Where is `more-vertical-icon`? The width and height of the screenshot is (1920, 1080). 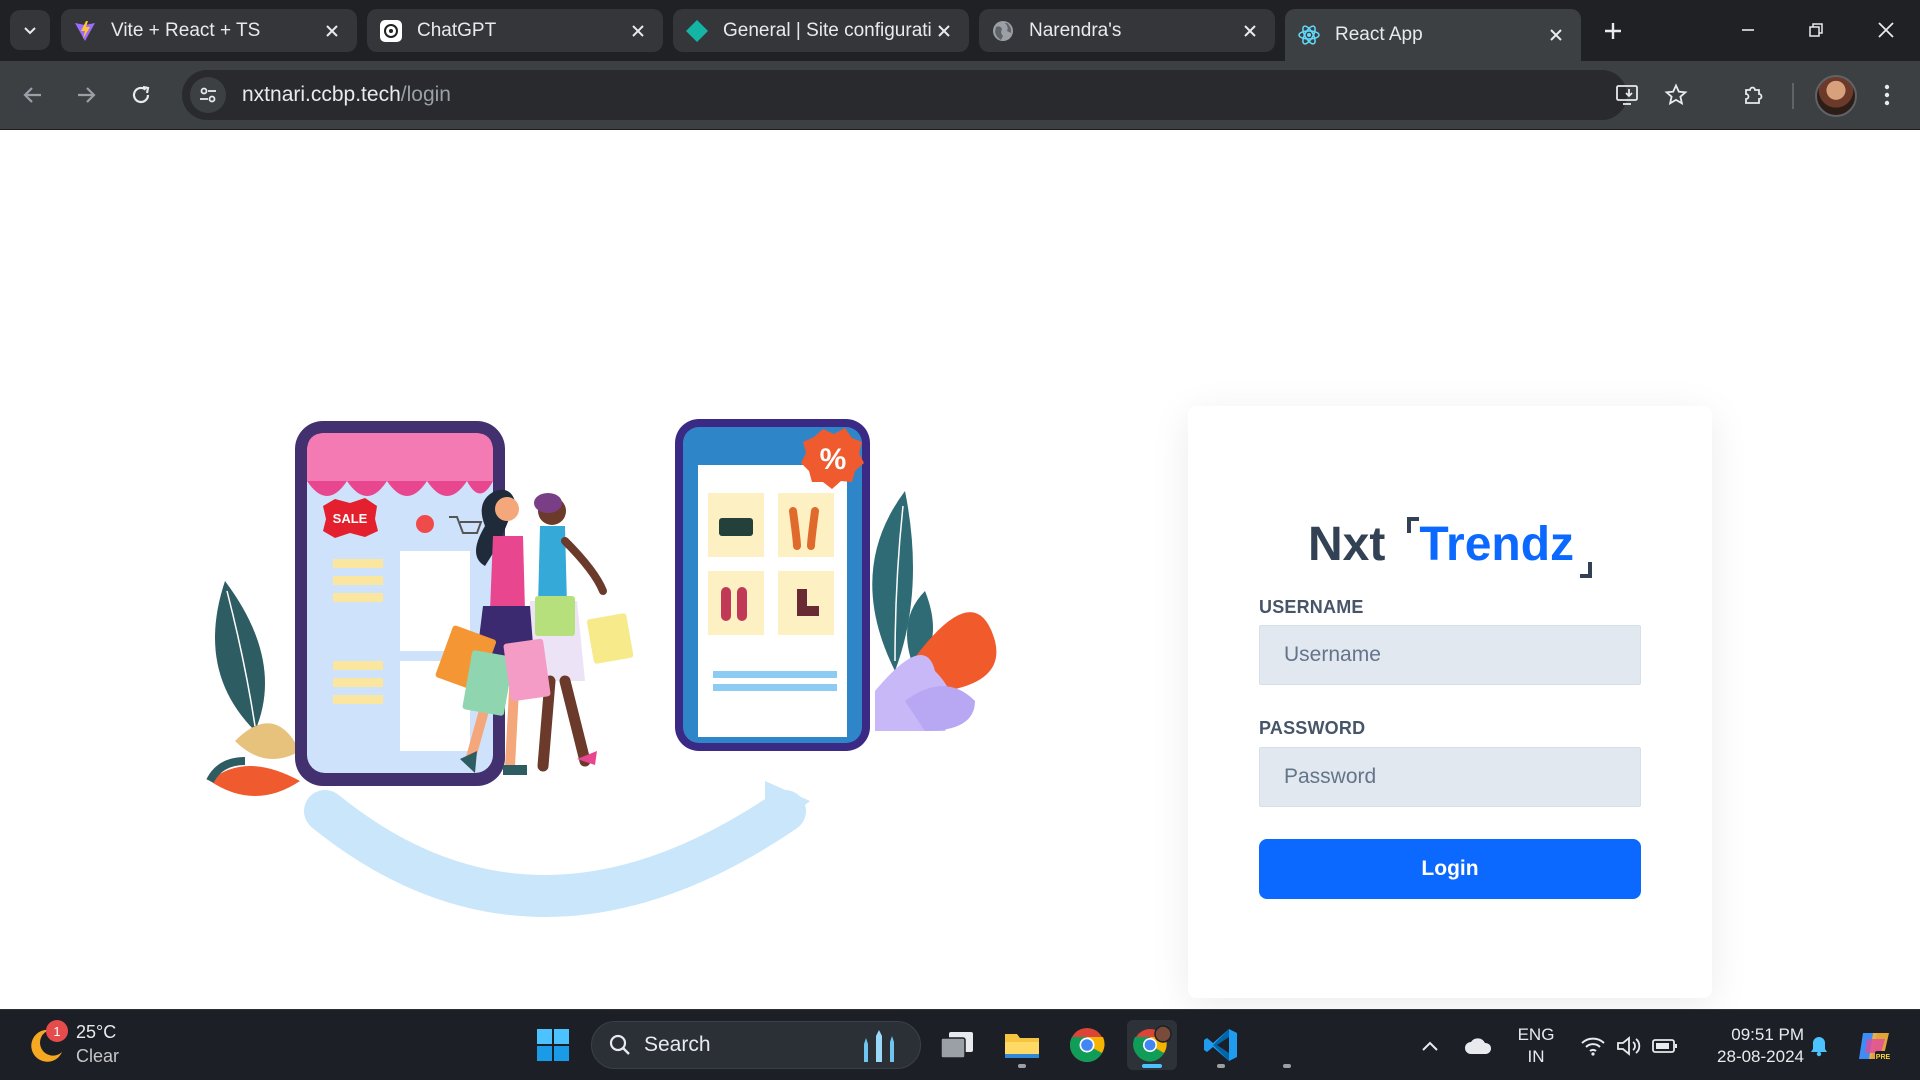
more-vertical-icon is located at coordinates (1887, 95).